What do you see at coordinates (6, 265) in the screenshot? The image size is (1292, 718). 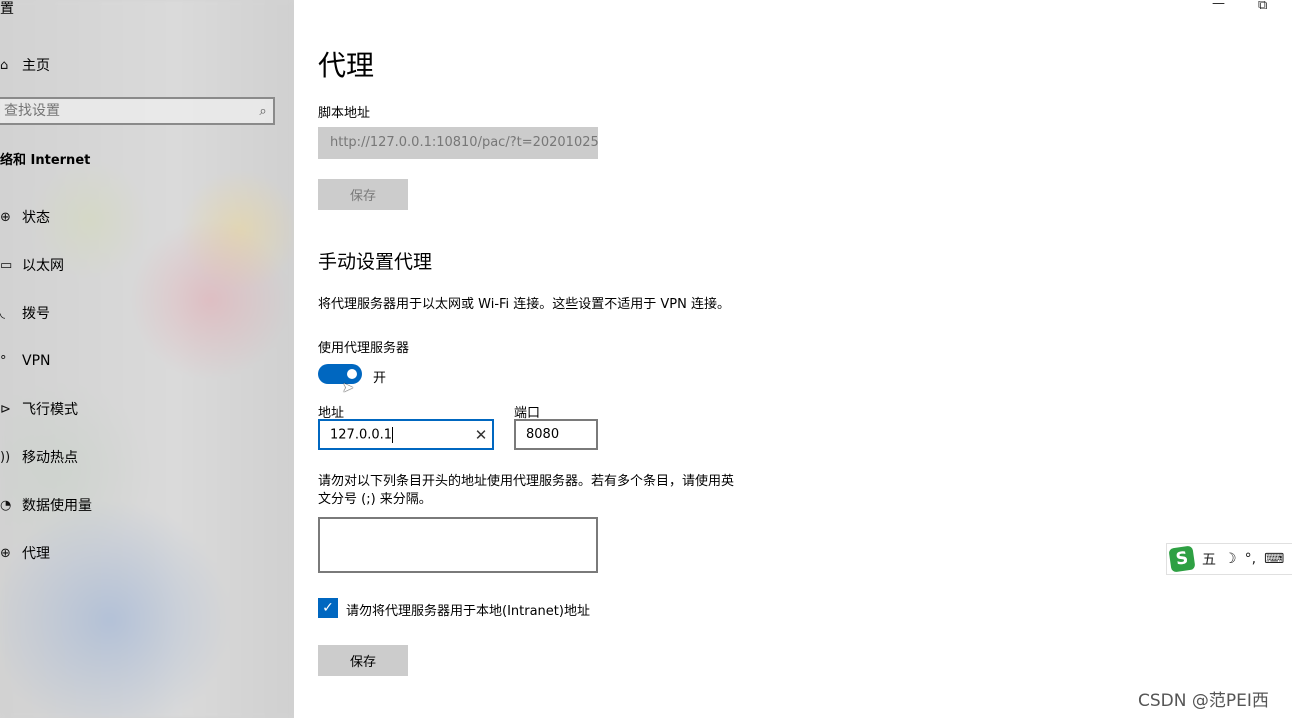 I see `ethernet-icon: ▭` at bounding box center [6, 265].